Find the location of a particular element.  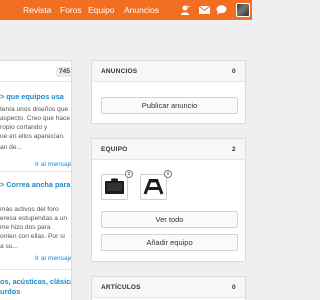

chat-icon is located at coordinates (221, 10).